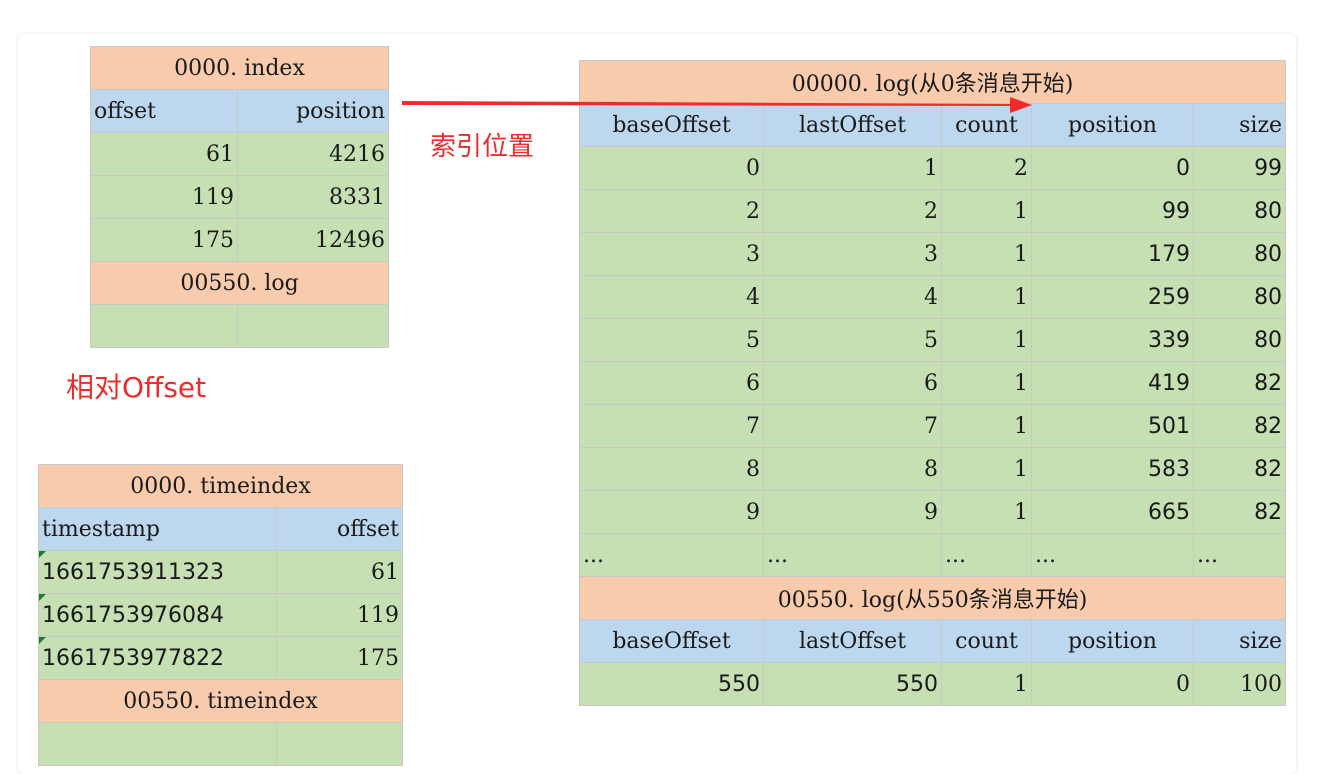 The width and height of the screenshot is (1323, 774). Describe the element at coordinates (136, 387) in the screenshot. I see `relative-offset-label: 相对Offset` at that location.